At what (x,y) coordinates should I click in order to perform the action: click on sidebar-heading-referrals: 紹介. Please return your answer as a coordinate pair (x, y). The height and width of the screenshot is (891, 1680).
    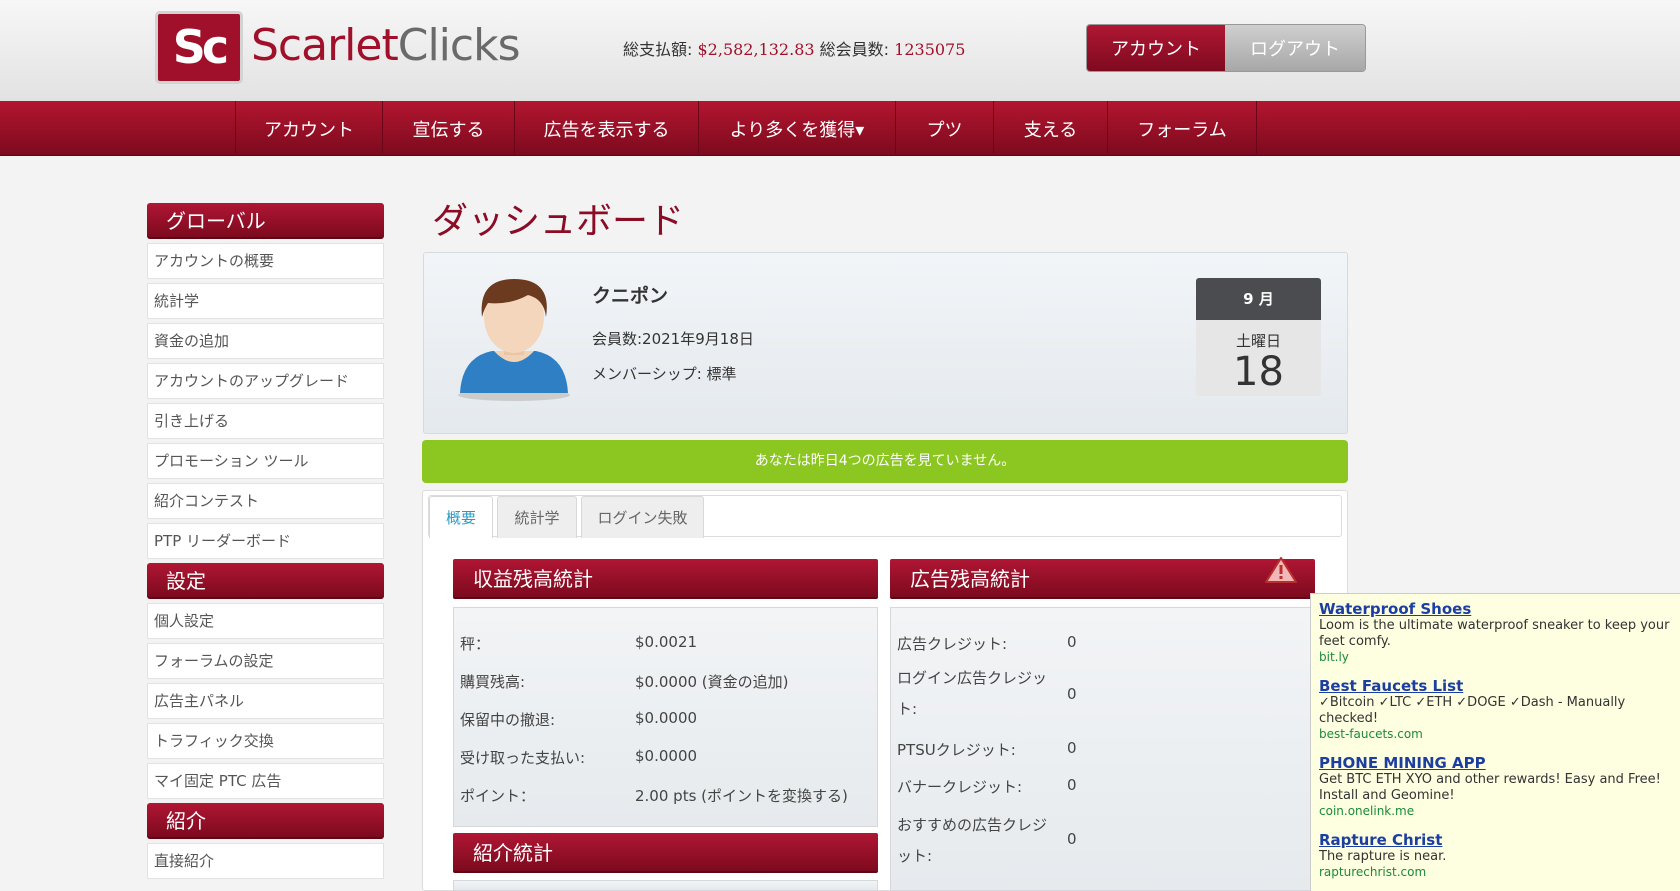
    Looking at the image, I should click on (265, 821).